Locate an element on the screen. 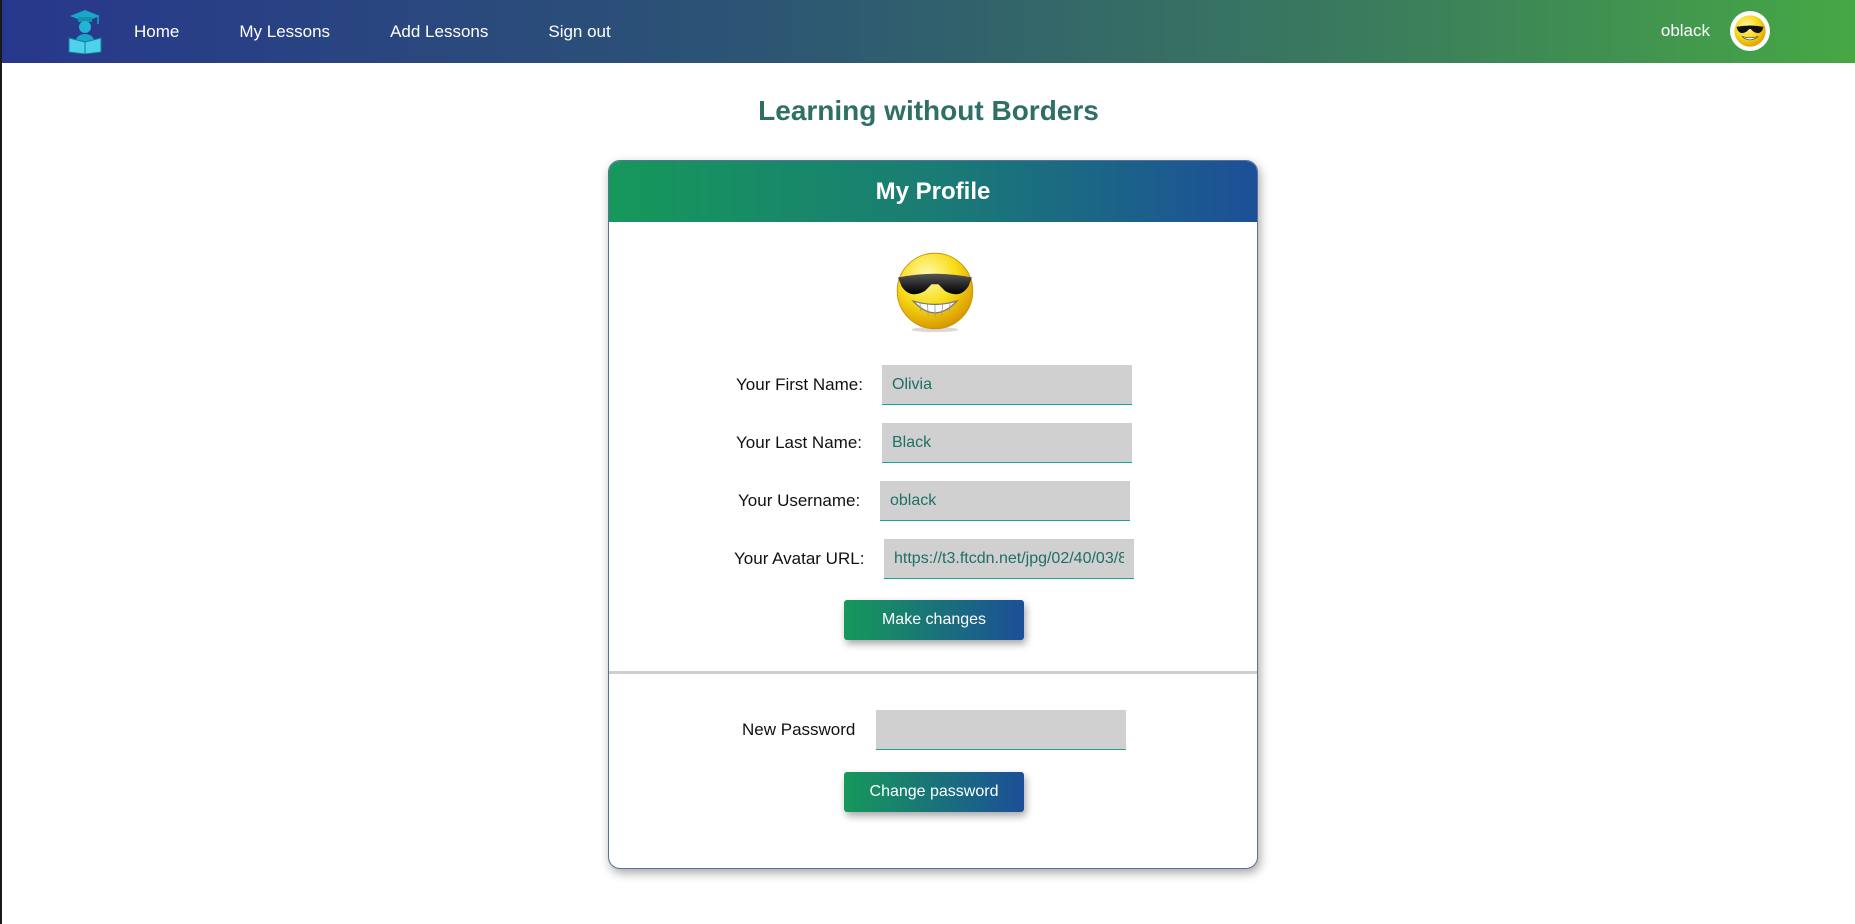 This screenshot has width=1855, height=924. page-title: Learning without Borders is located at coordinates (928, 110).